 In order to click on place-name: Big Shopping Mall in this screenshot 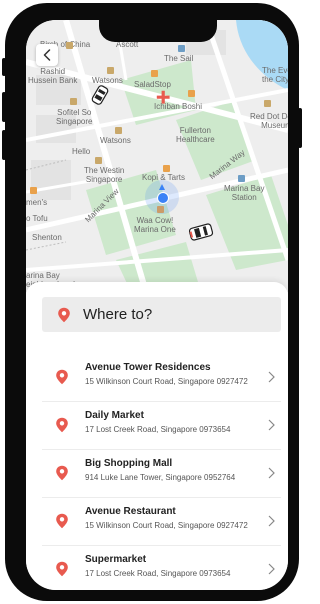, I will do `click(129, 463)`.